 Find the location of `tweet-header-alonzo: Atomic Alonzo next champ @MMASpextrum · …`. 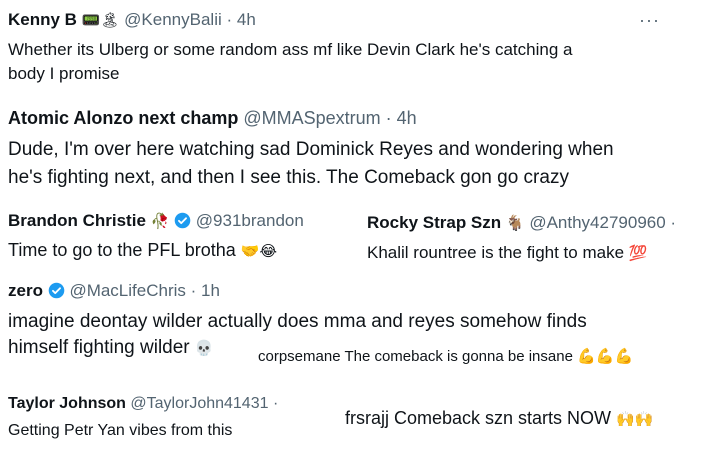

tweet-header-alonzo: Atomic Alonzo next champ @MMASpextrum · … is located at coordinates (212, 118).